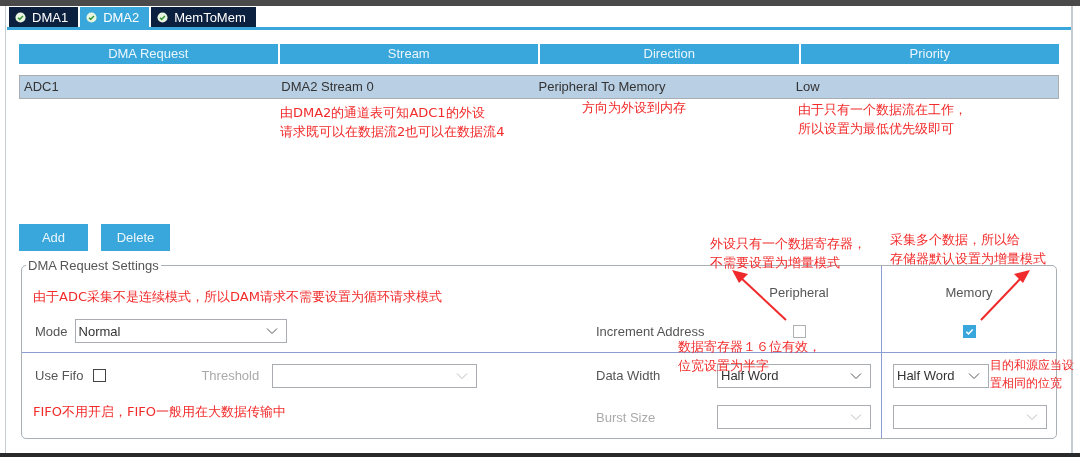 The image size is (1080, 457). What do you see at coordinates (160, 412) in the screenshot?
I see `annotation-note: FIFO不用开启，FIFO一般用在大数据传输中` at bounding box center [160, 412].